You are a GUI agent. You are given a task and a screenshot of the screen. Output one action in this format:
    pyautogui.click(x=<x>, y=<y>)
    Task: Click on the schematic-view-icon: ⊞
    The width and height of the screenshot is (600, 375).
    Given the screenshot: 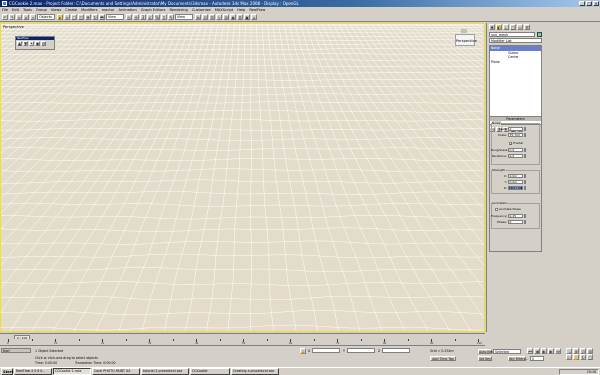 What is the action you would take?
    pyautogui.click(x=226, y=17)
    